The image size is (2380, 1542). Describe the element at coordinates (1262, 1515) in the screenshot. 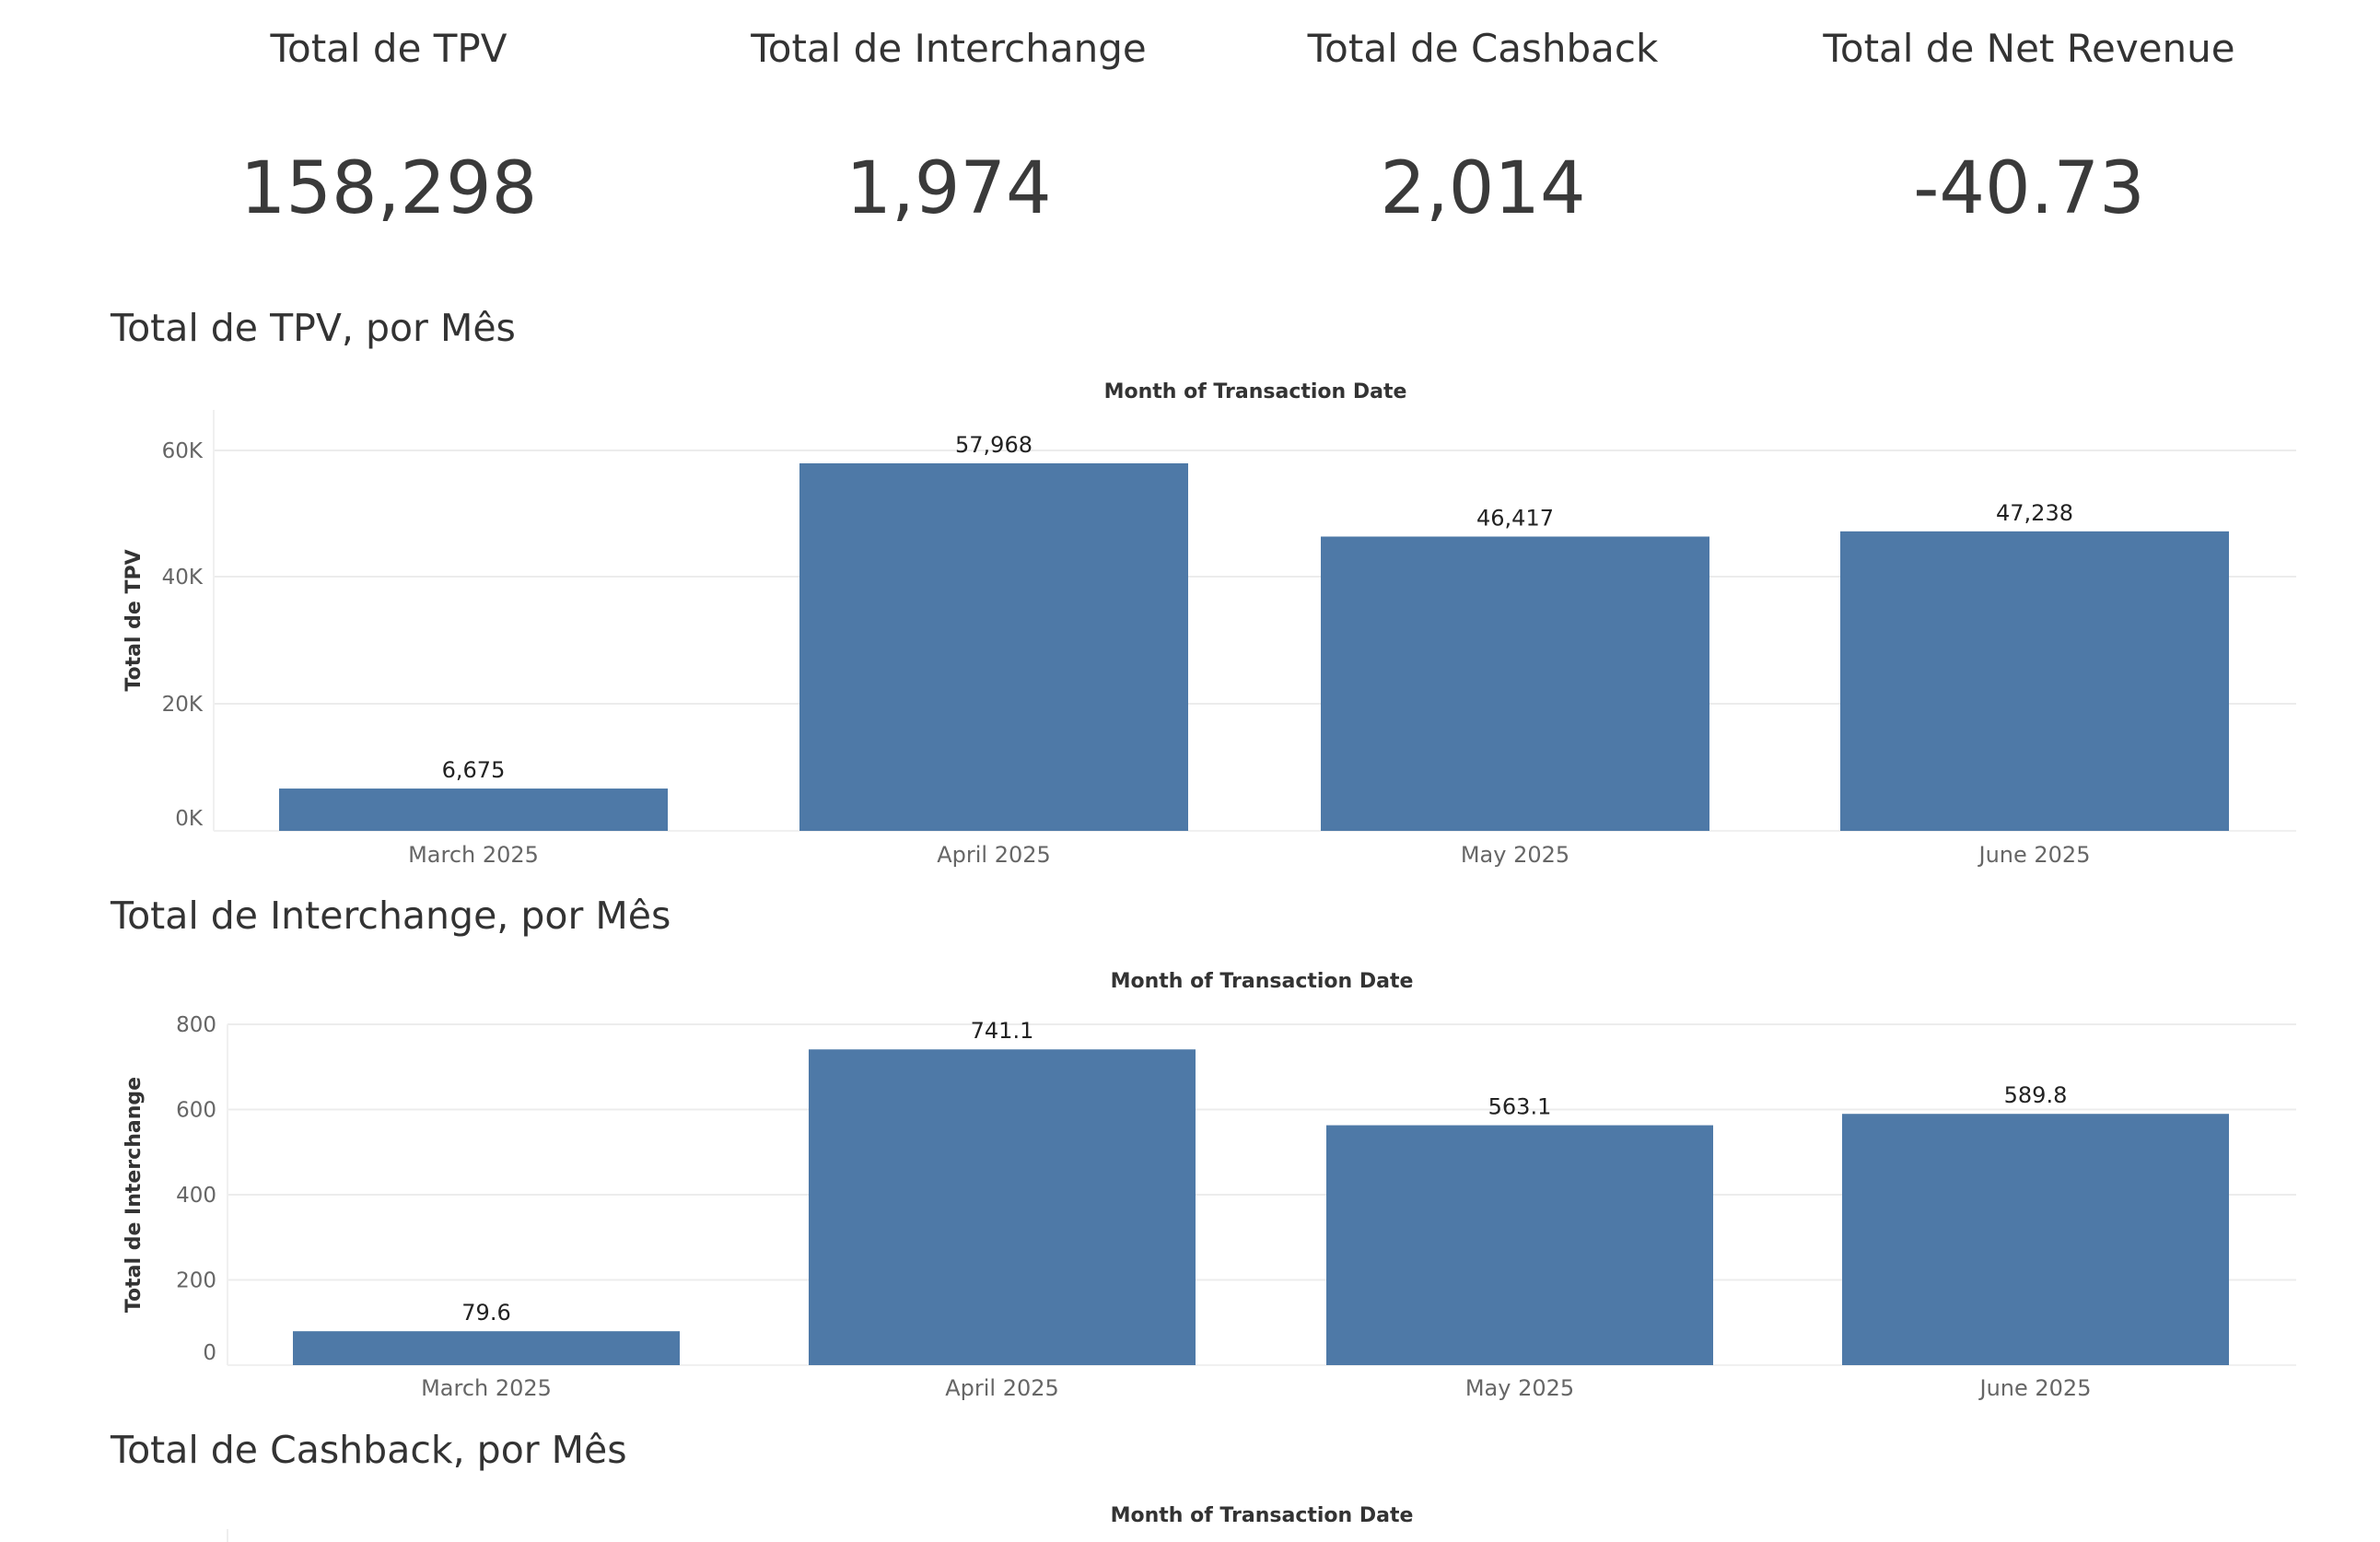

I see `x-axis-title: Month of Transaction Date` at that location.